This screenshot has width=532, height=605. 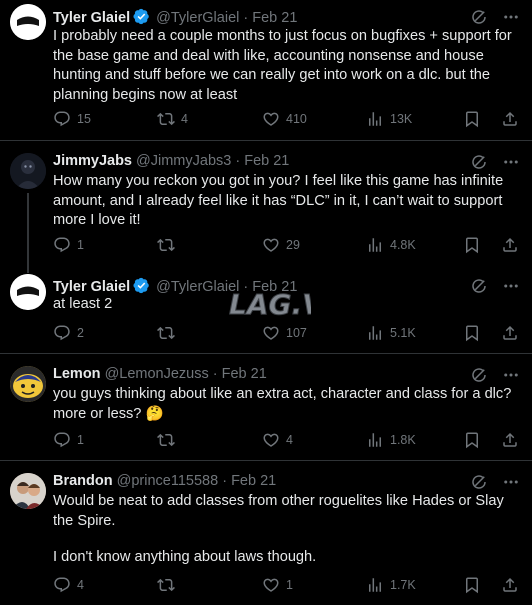 What do you see at coordinates (80, 333) in the screenshot?
I see `reply-count: 2` at bounding box center [80, 333].